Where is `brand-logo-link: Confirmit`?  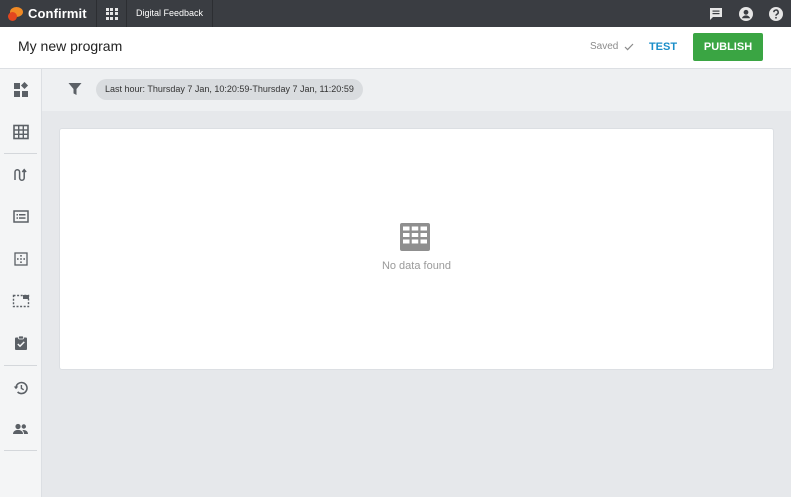 brand-logo-link: Confirmit is located at coordinates (48, 13).